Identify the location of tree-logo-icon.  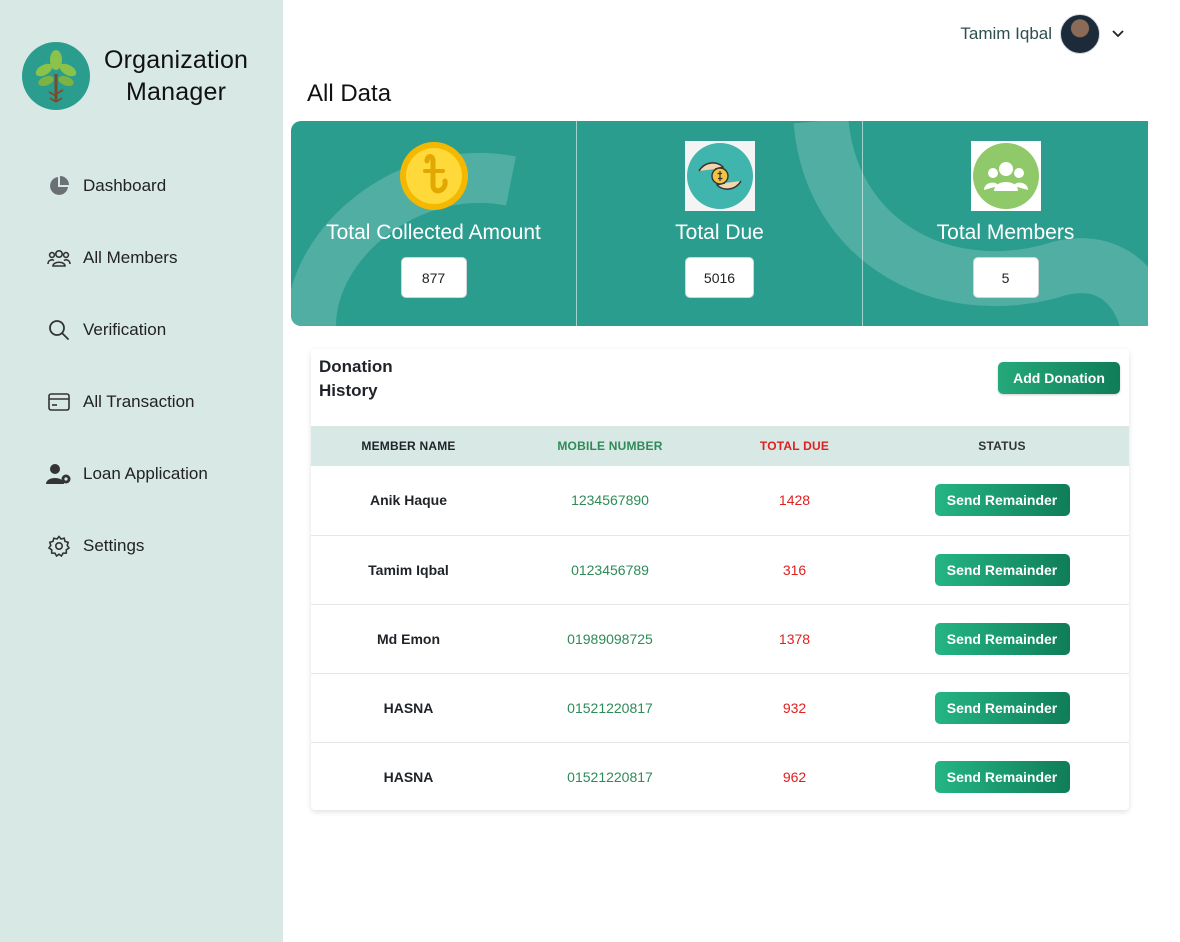
(56, 76).